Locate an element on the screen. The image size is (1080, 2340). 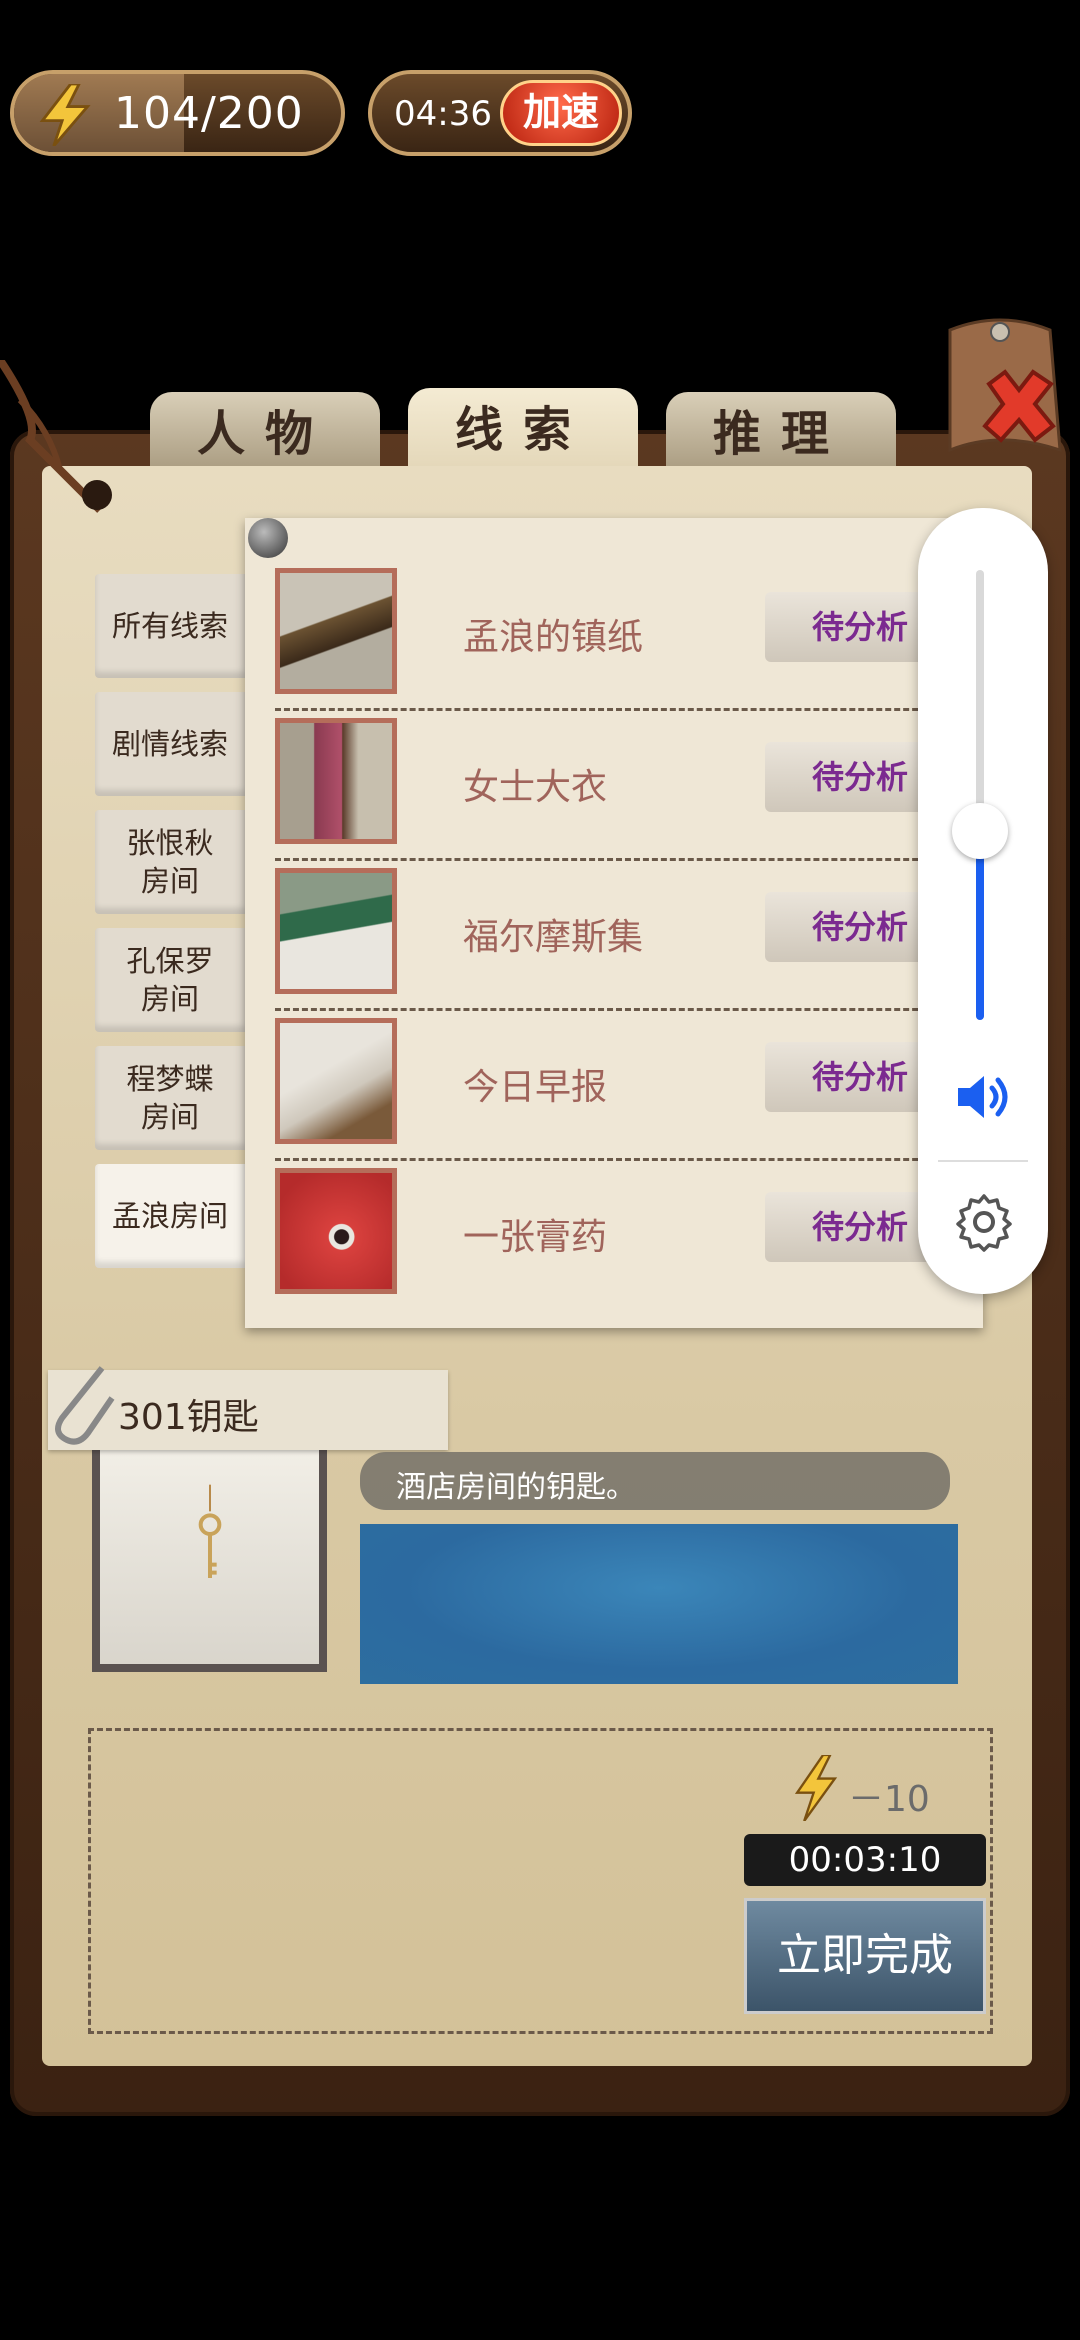
energy-value: 104/200 is located at coordinates (209, 113).